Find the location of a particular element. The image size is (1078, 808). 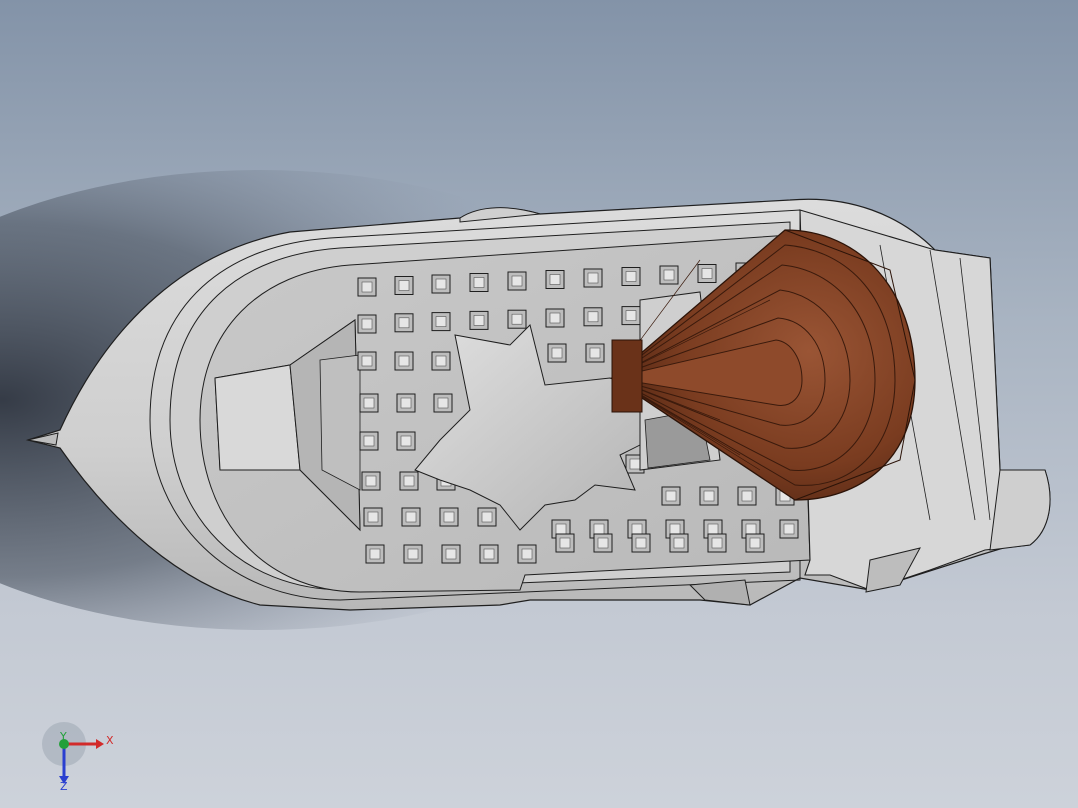

keel-fin-front is located at coordinates (719, 592).